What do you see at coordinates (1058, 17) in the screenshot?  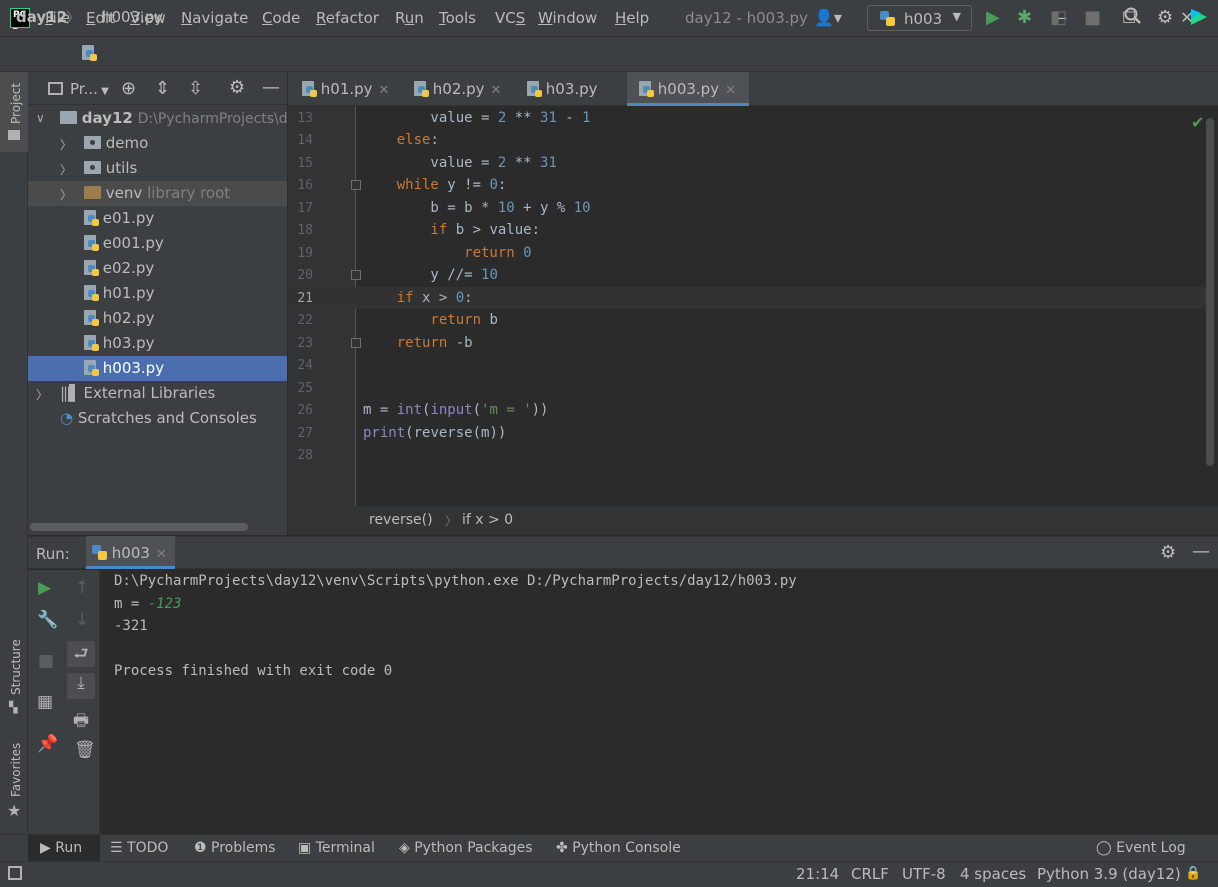 I see `run-with-coverage-icon: ◧` at bounding box center [1058, 17].